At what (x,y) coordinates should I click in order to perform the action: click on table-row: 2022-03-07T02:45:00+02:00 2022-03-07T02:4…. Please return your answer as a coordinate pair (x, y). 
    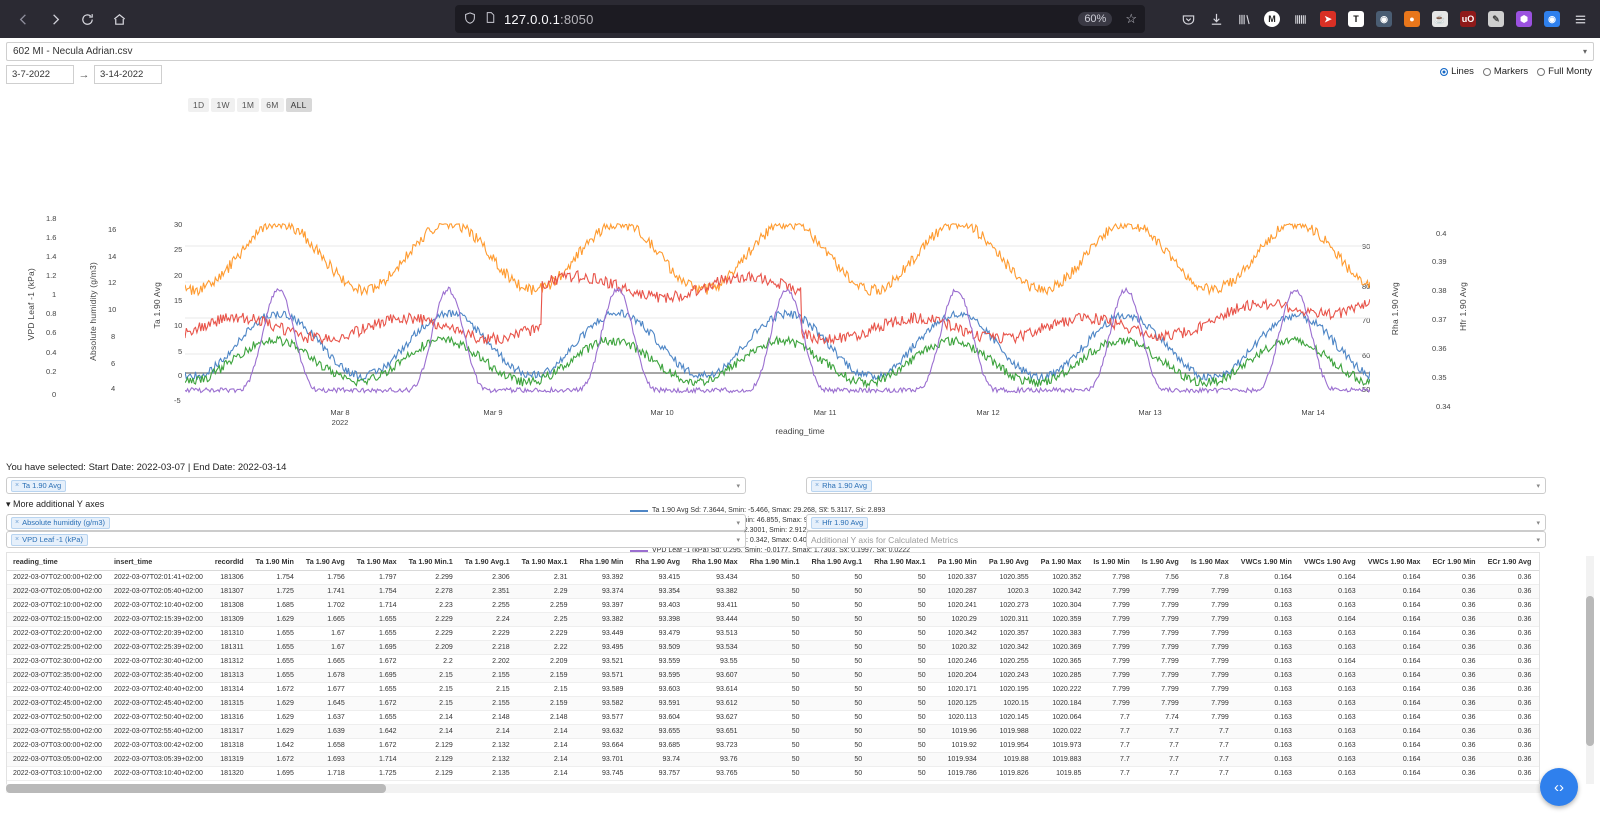
    Looking at the image, I should click on (773, 703).